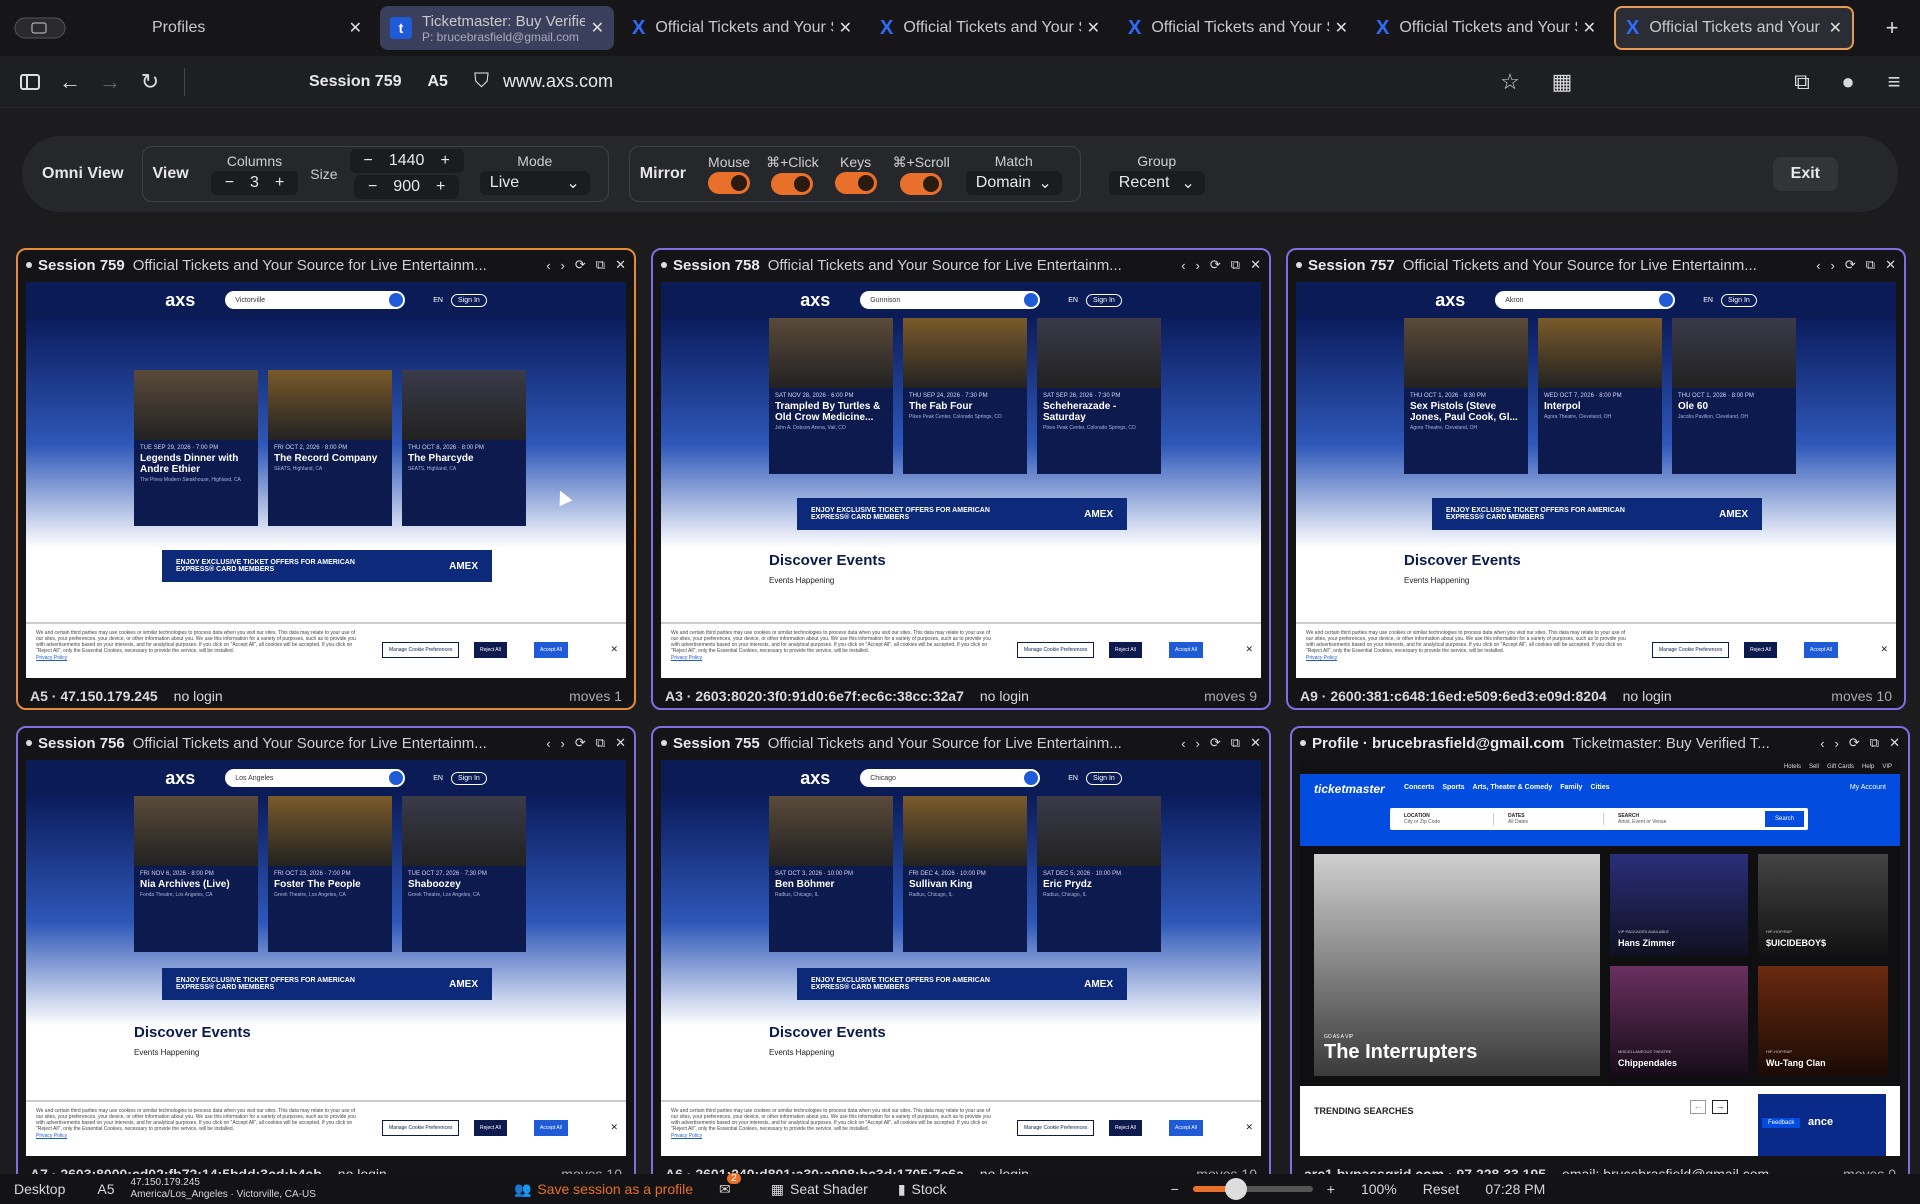 The image size is (1920, 1204). Describe the element at coordinates (929, 1189) in the screenshot. I see `stock-button: Stock` at that location.